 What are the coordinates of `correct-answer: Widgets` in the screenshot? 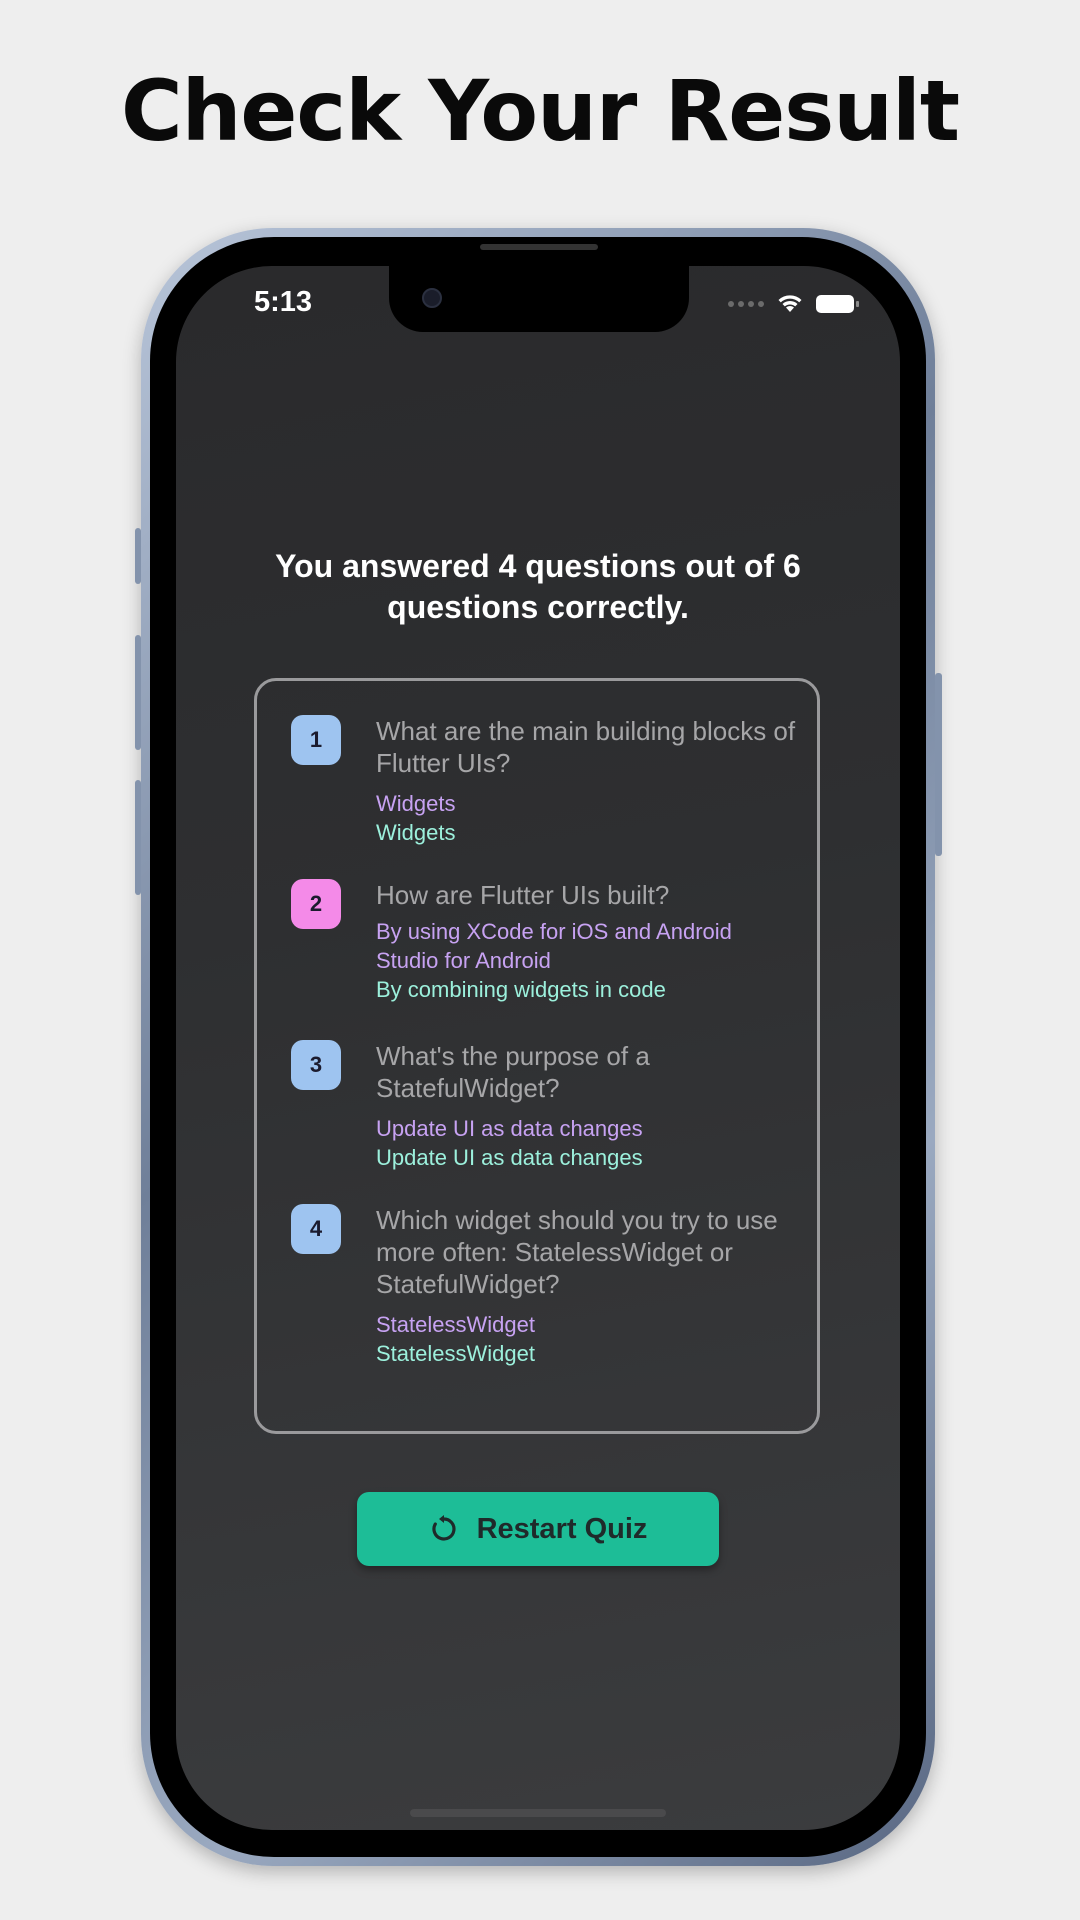 It's located at (416, 832).